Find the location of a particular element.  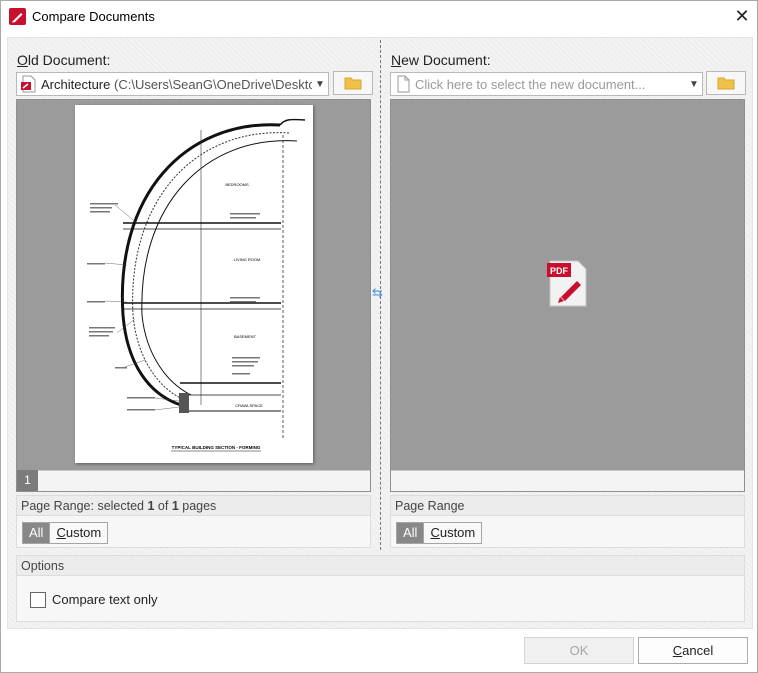

compare-text-only-checkbox is located at coordinates (38, 600).